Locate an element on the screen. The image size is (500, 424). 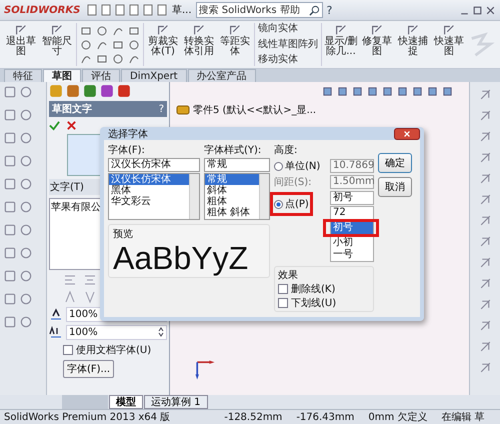
group-label: 效果 is located at coordinates (288, 275).